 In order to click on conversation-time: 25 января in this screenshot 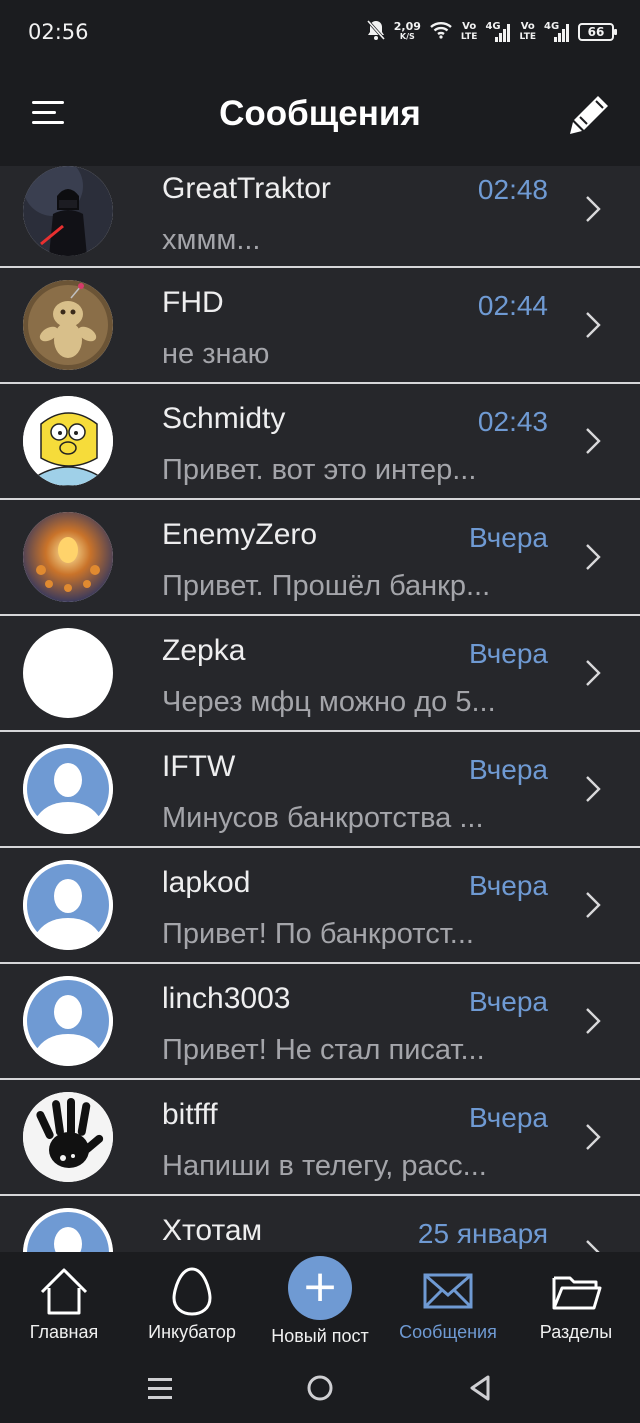, I will do `click(482, 1233)`.